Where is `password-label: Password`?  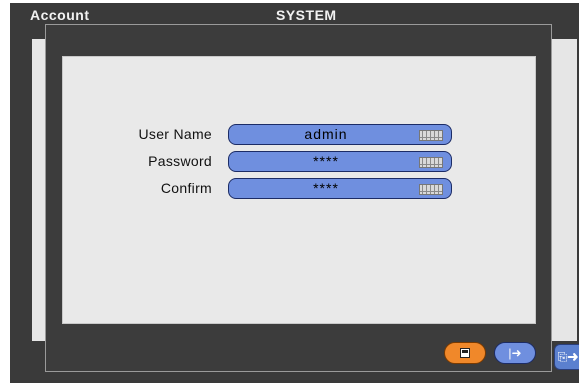 password-label: Password is located at coordinates (180, 161).